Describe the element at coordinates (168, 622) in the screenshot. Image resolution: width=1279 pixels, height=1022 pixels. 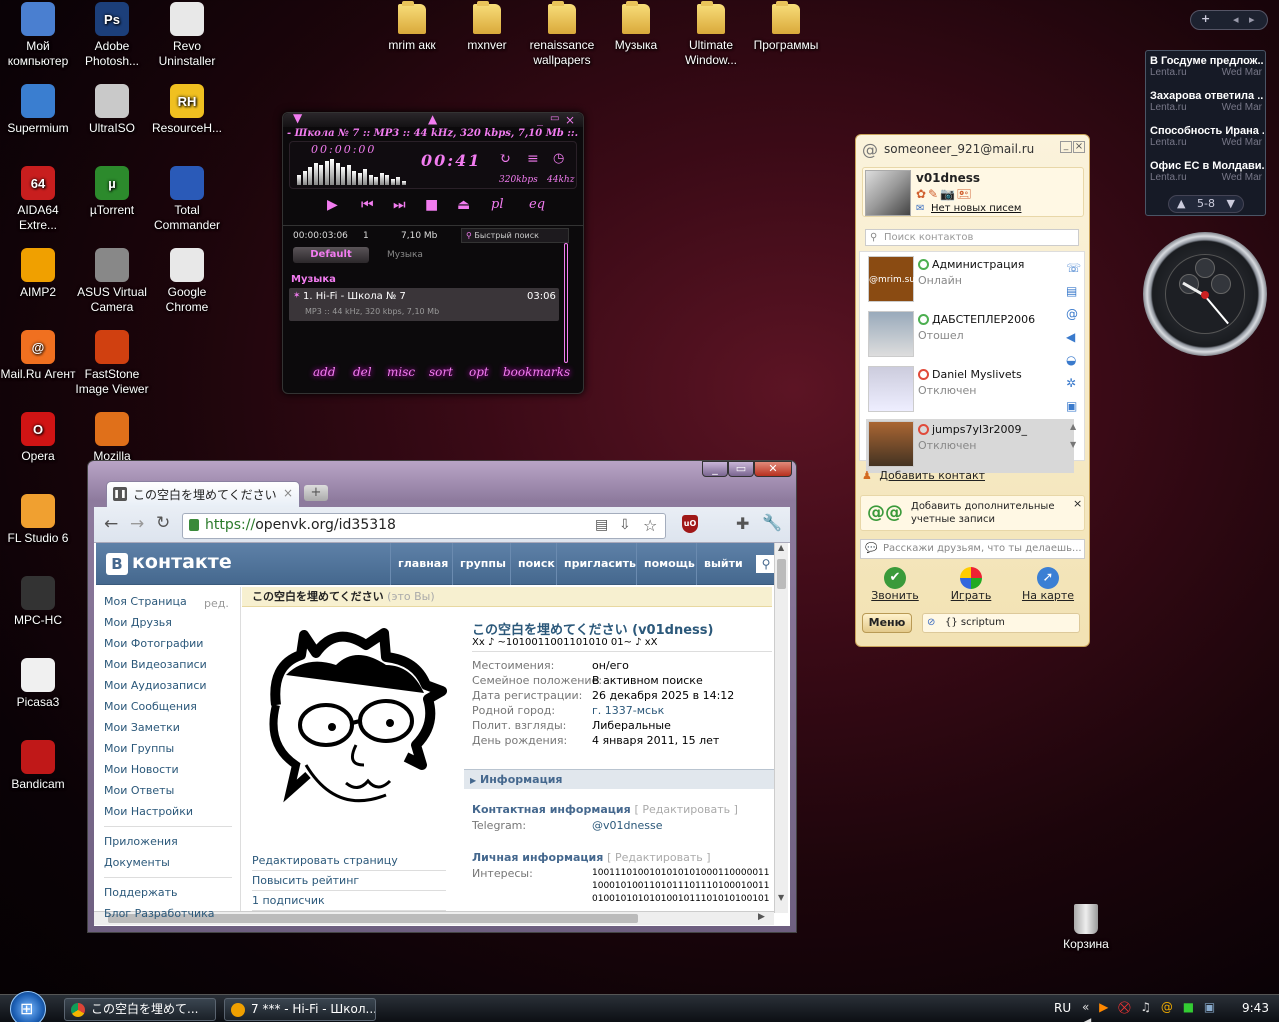
I see `vk-menu-item: Мои Друзья` at that location.